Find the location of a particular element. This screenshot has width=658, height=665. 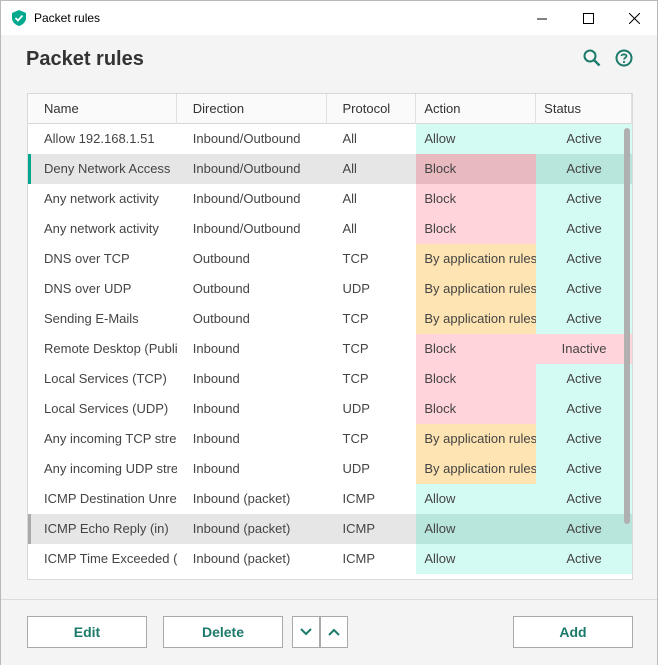

maximize-icon is located at coordinates (588, 18).